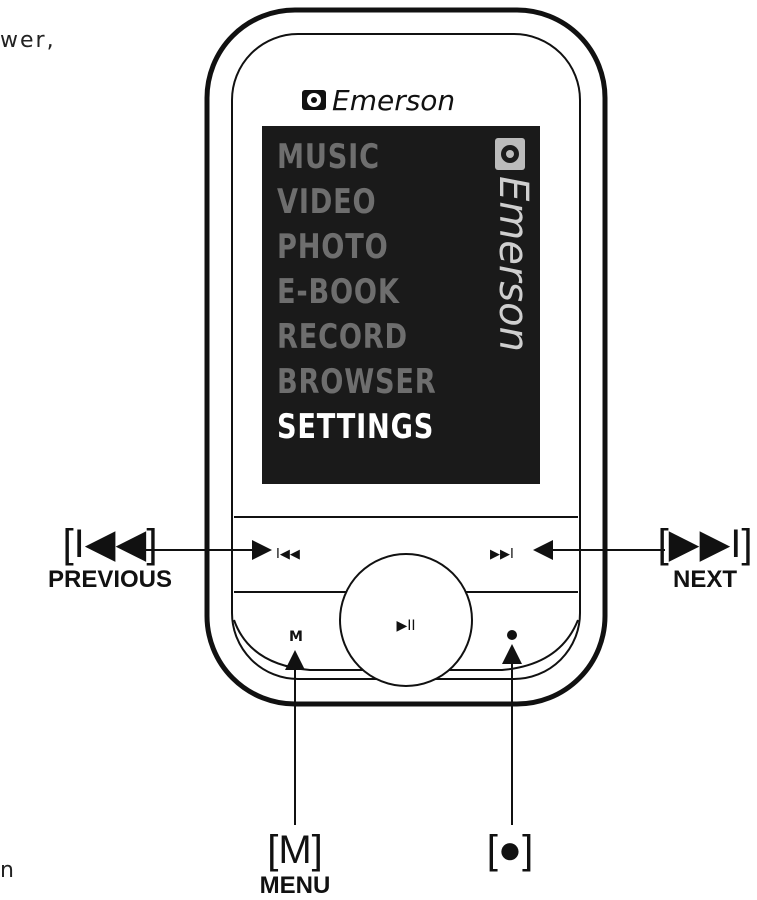 The height and width of the screenshot is (900, 757). What do you see at coordinates (704, 579) in the screenshot?
I see `callout-next-label: NEXT` at bounding box center [704, 579].